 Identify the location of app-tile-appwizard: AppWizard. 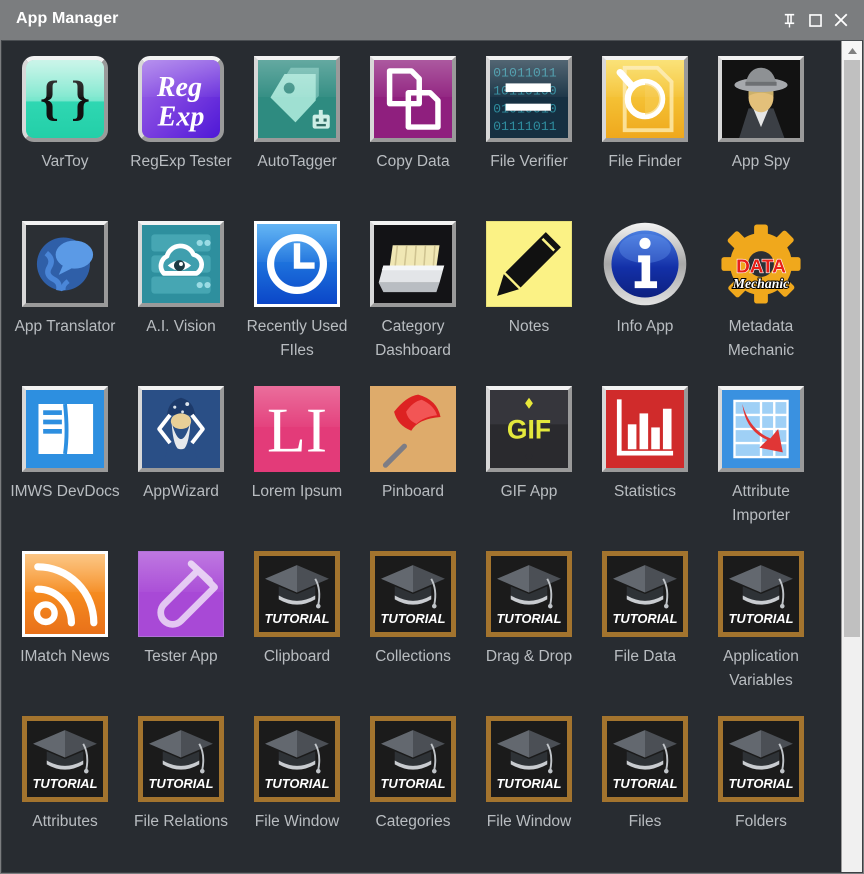
(181, 467).